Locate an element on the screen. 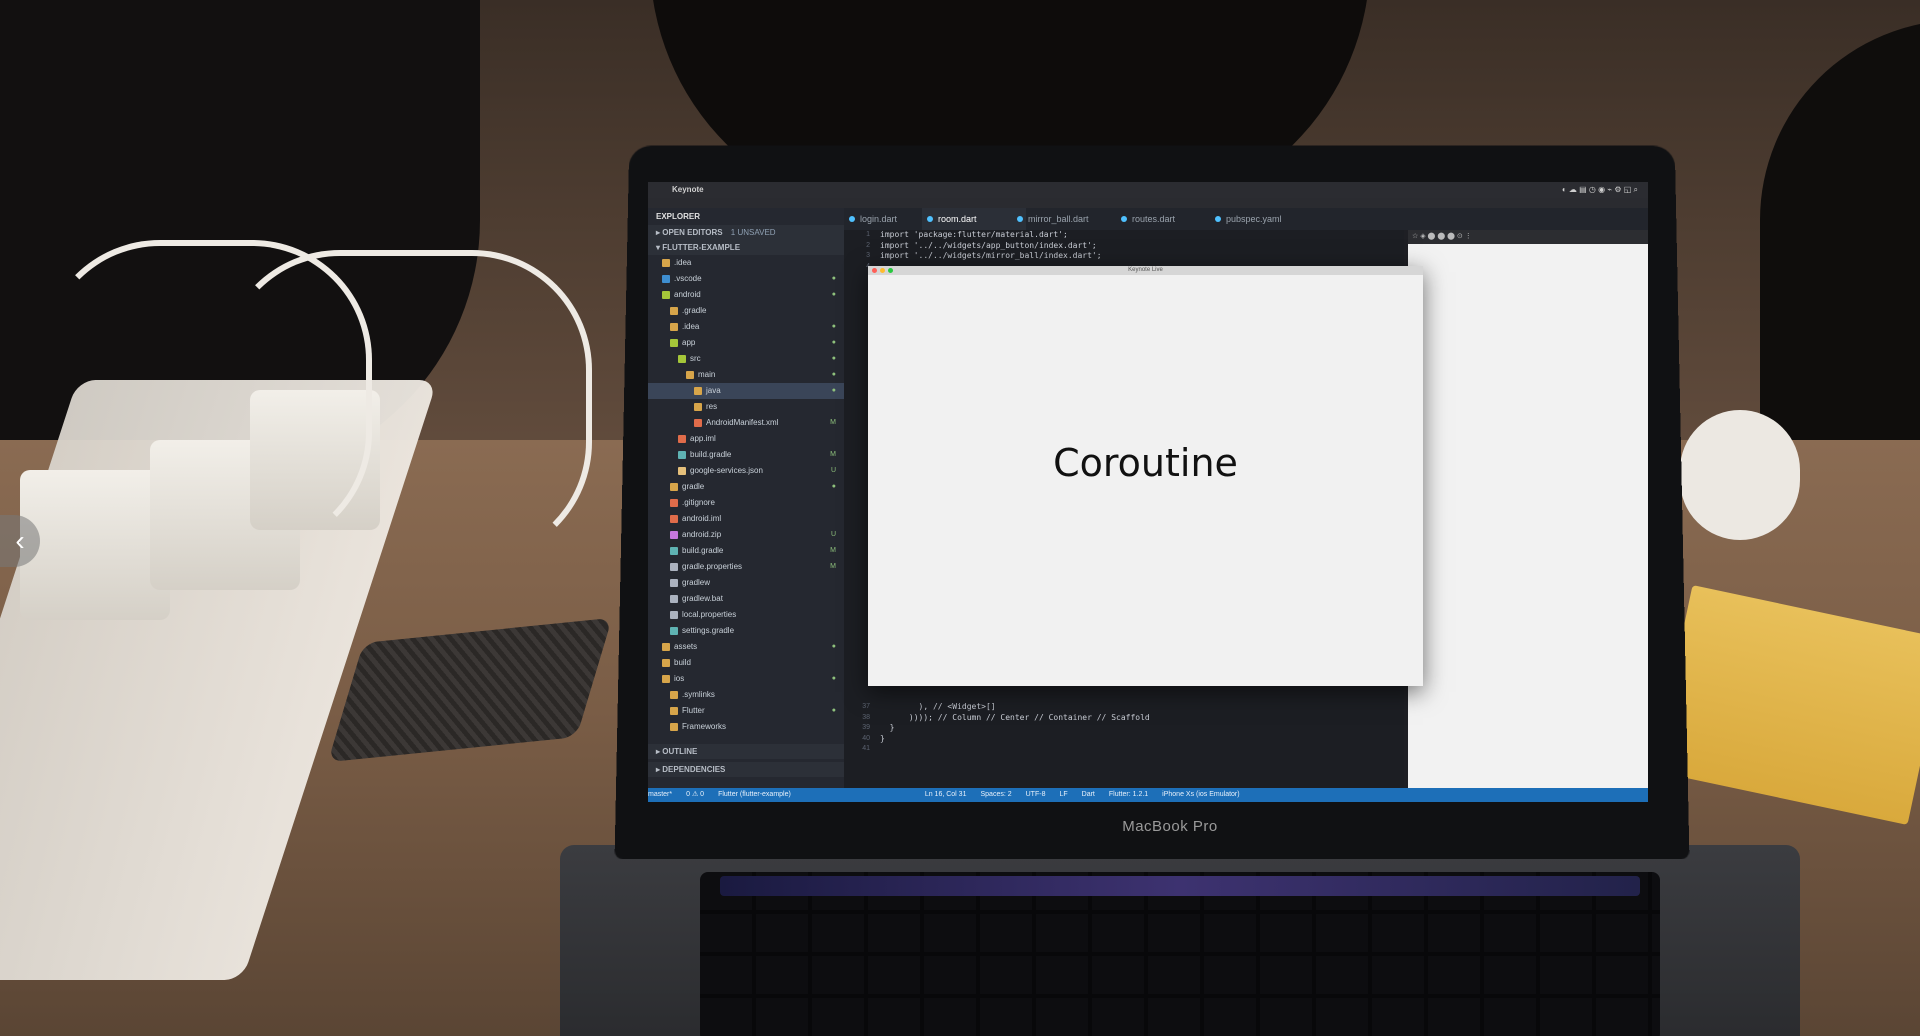 The image size is (1920, 1036). code-line: } is located at coordinates (882, 738).